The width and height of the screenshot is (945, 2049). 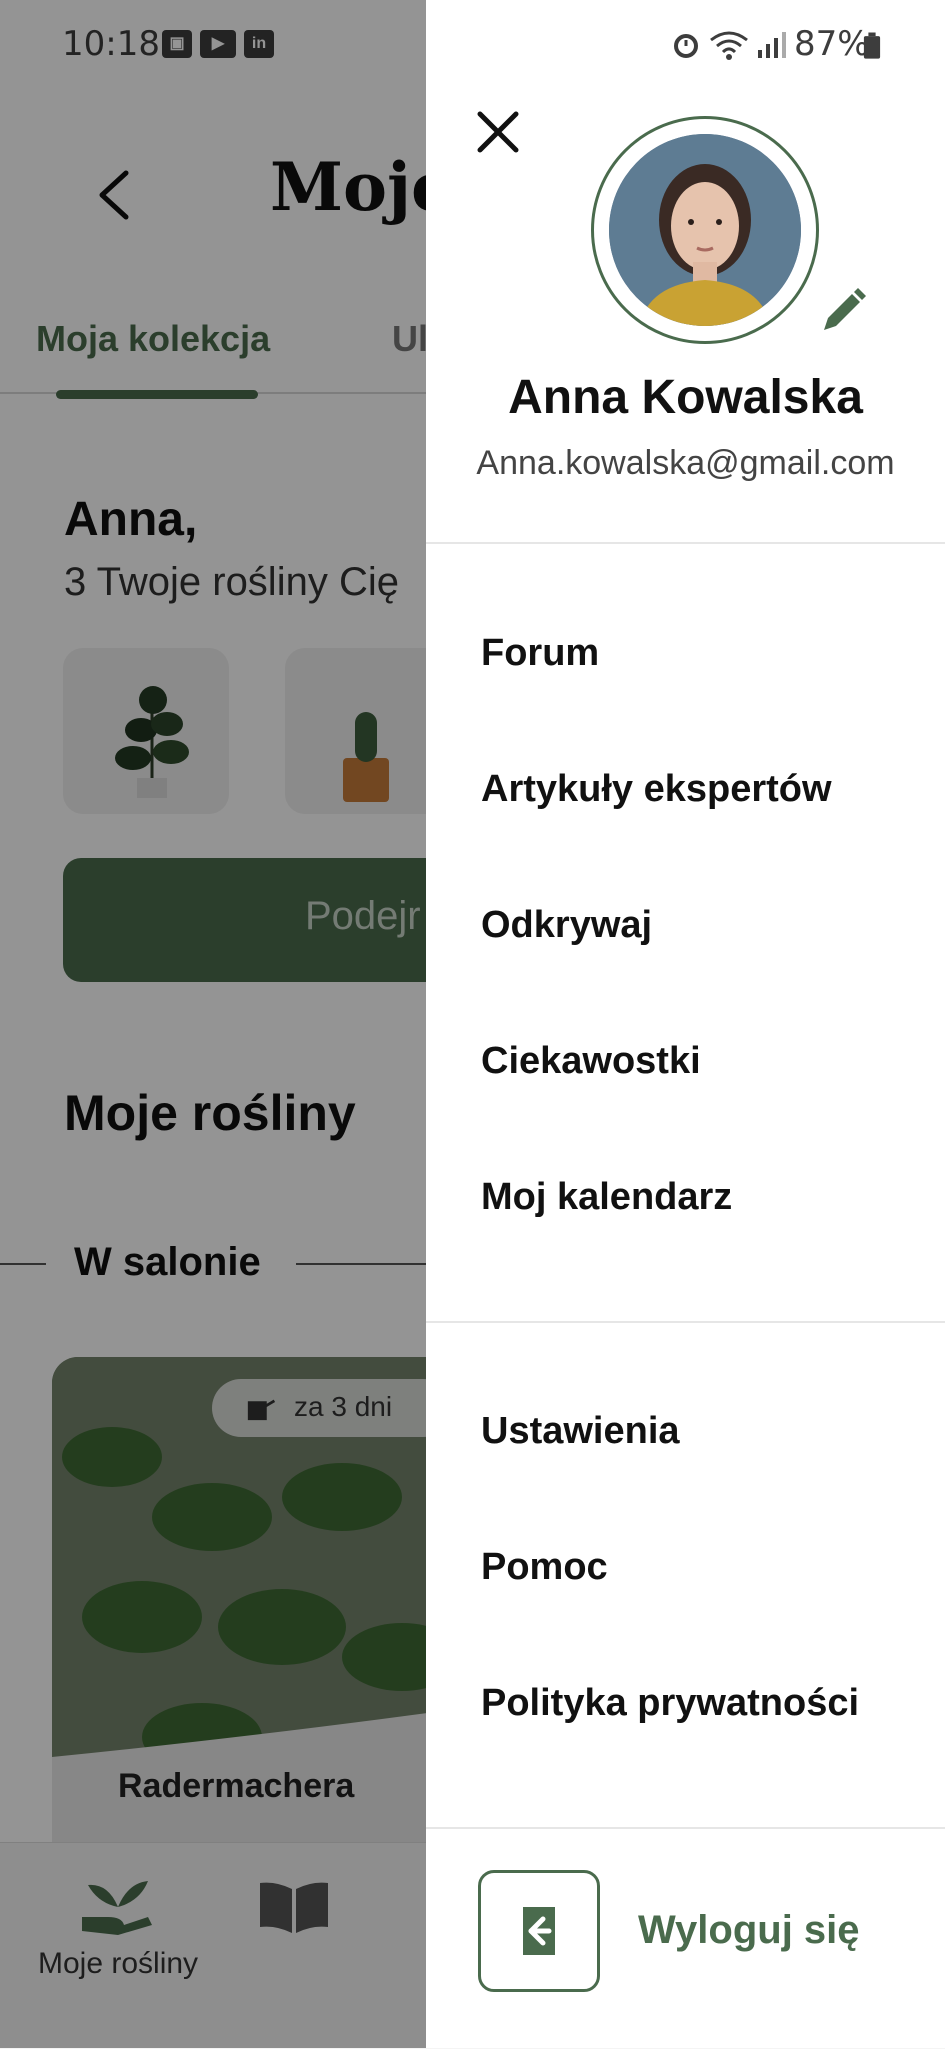 I want to click on alarm-icon, so click(x=686, y=46).